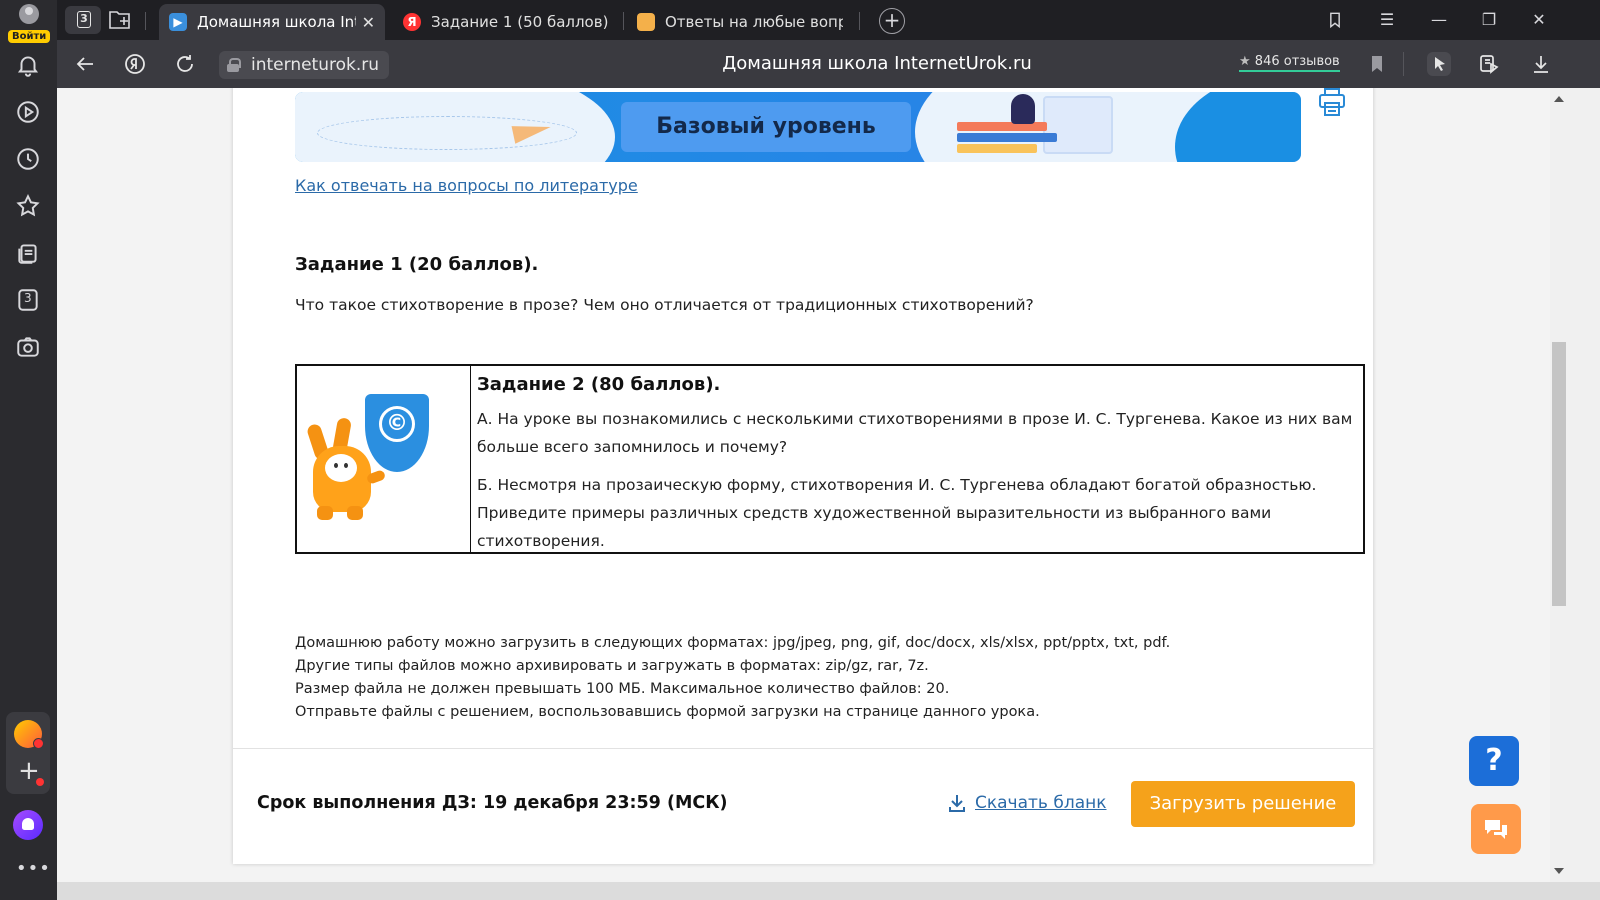 The image size is (1600, 900). I want to click on page-title: Домашняя школа InternetUrok.ru, so click(877, 63).